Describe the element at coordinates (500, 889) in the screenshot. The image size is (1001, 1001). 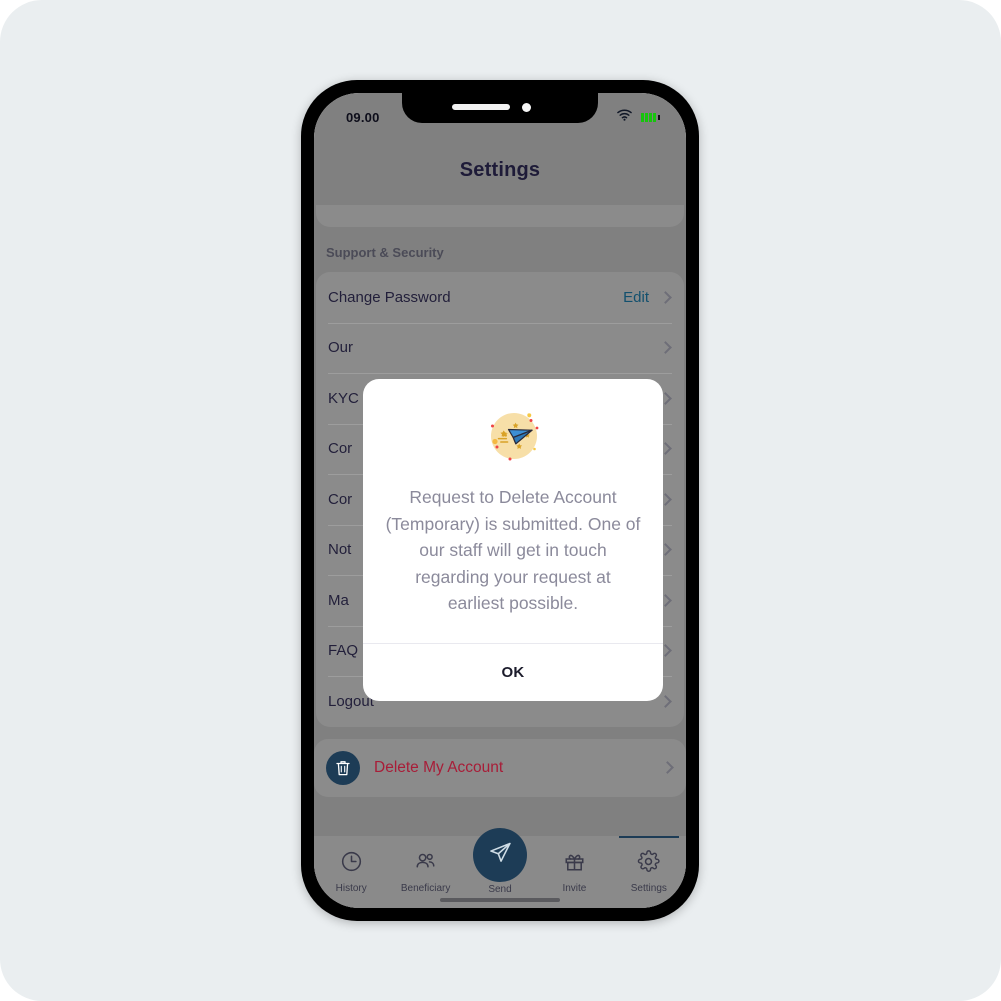
I see `tab-label: Send` at that location.